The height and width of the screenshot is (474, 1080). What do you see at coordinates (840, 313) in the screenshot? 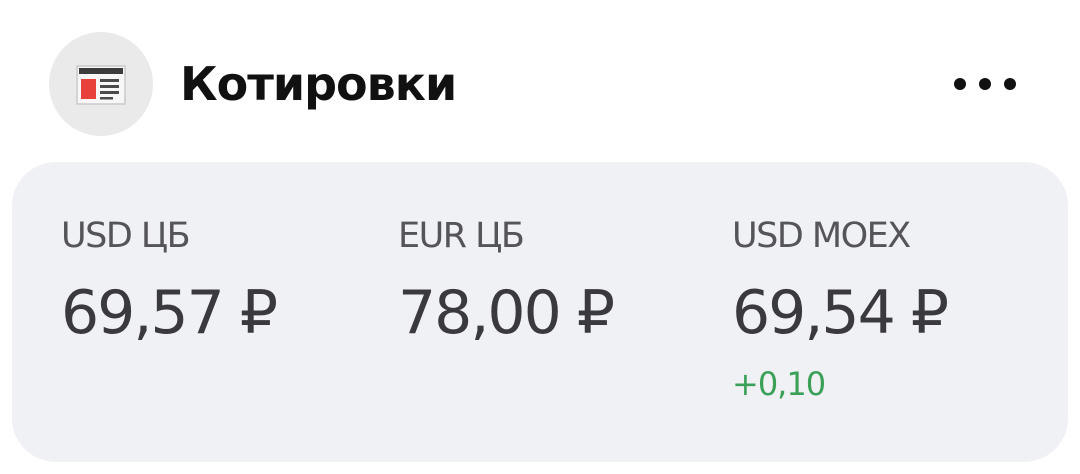
I see `quote-value: 69,54 ₽` at bounding box center [840, 313].